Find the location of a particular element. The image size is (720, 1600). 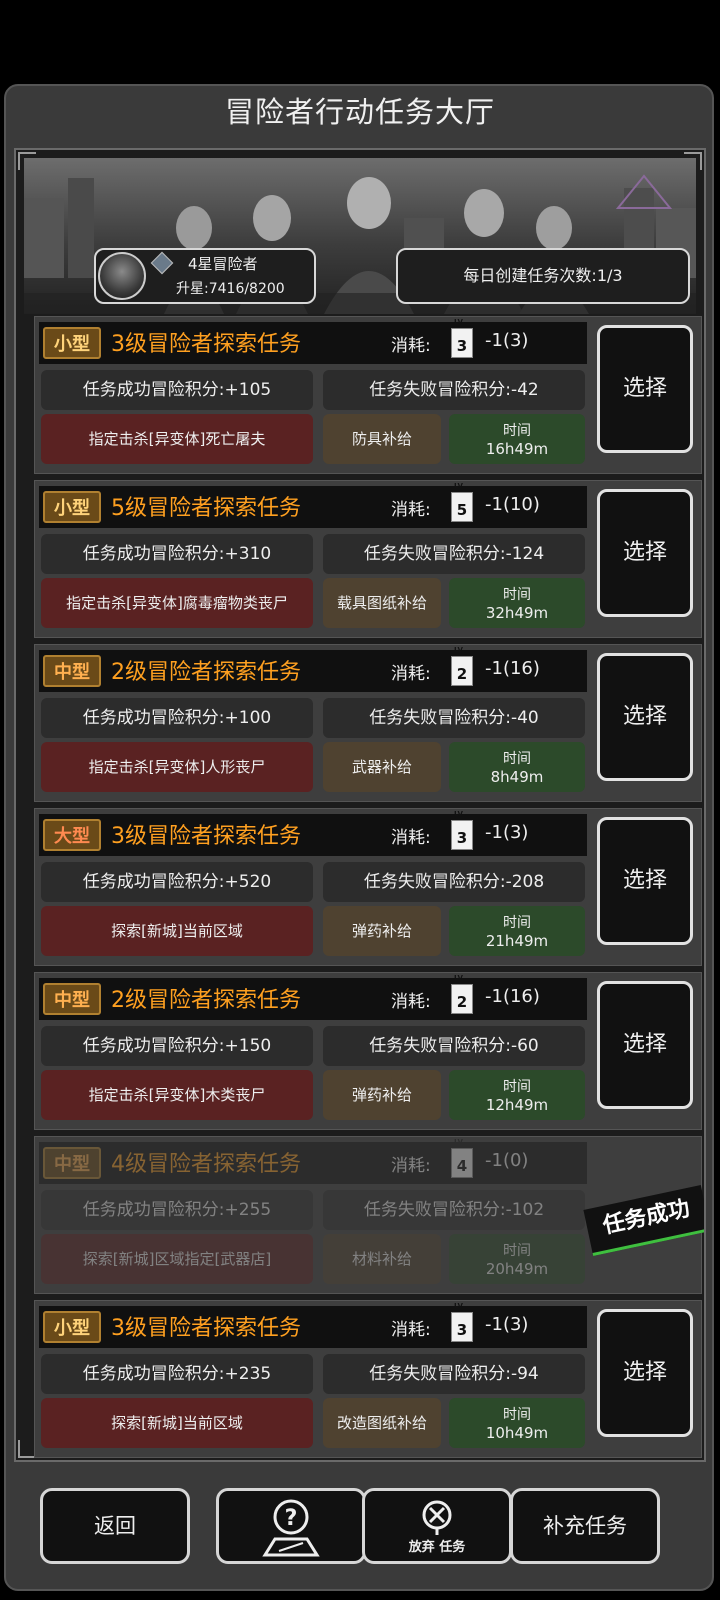

time-value: 10h49m is located at coordinates (517, 1433).